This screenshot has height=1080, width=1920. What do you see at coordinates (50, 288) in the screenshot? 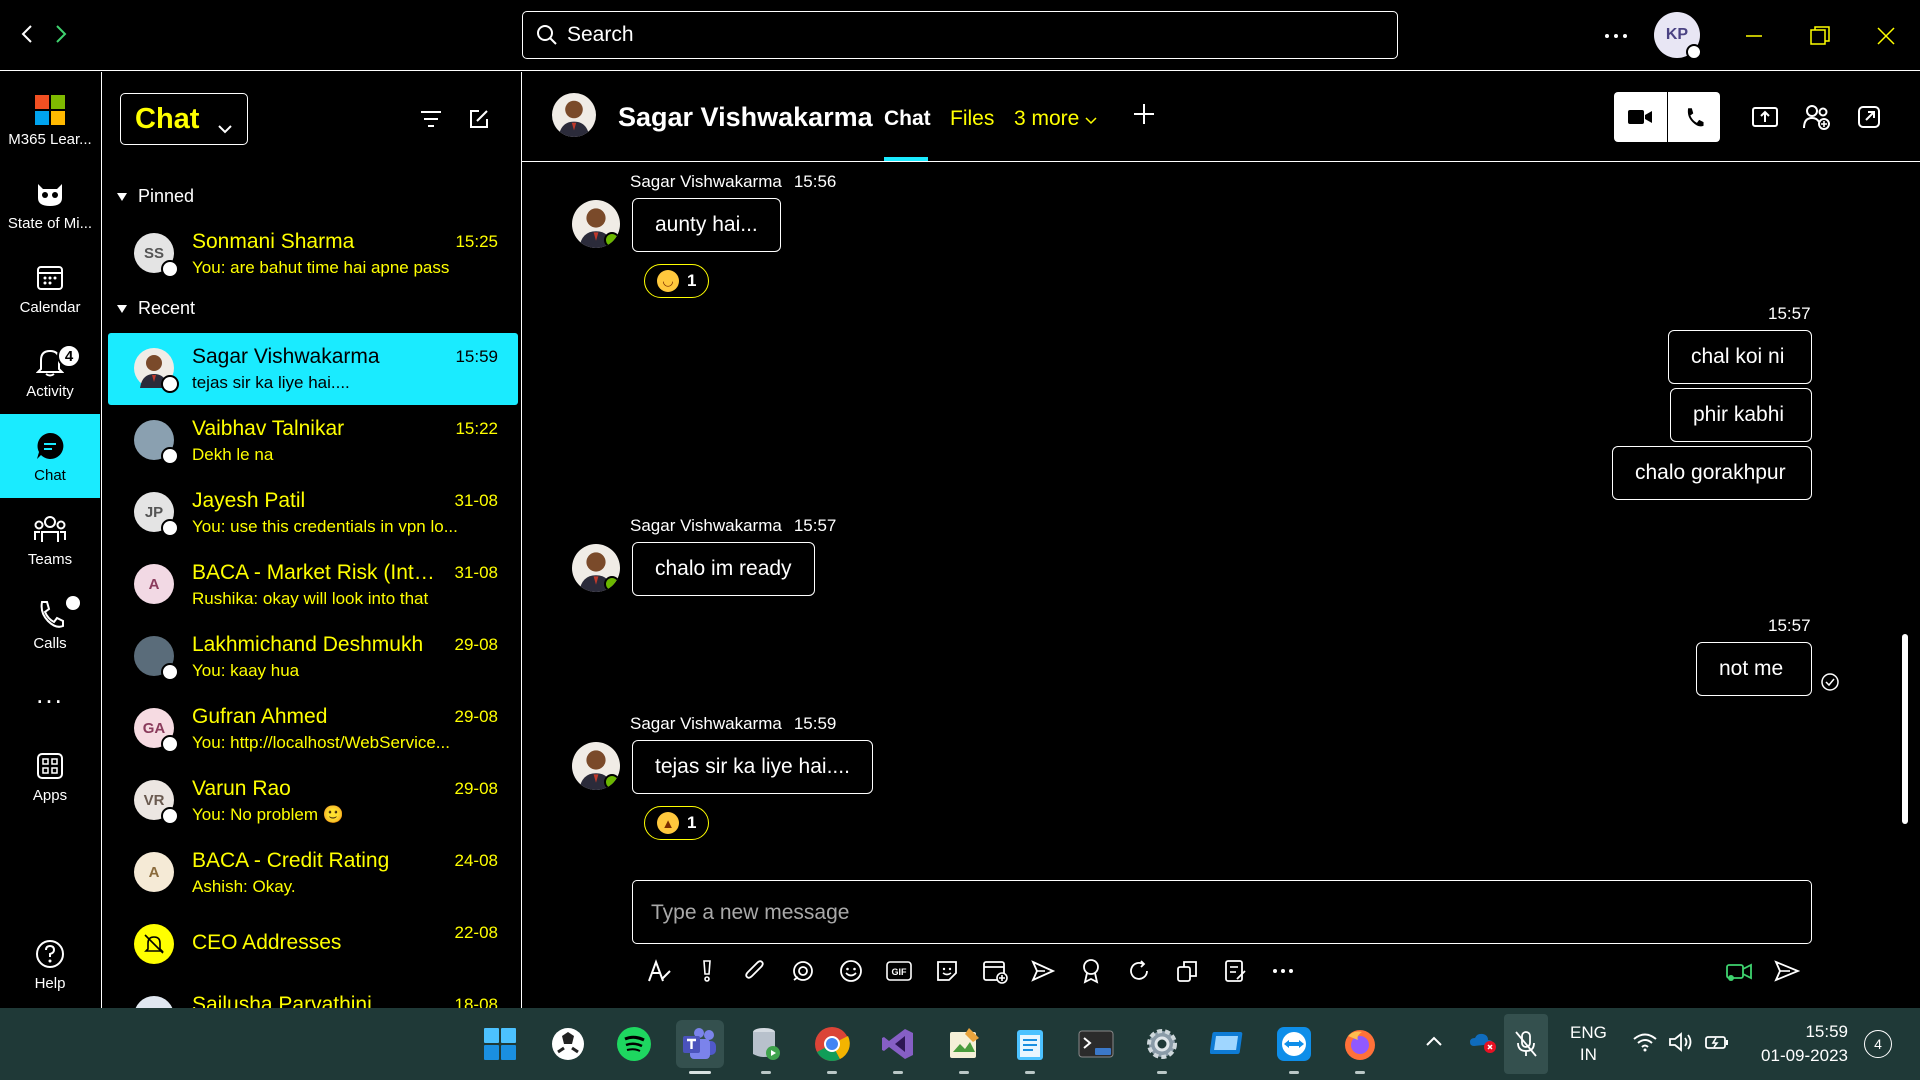
I see `rail-item-calendar: Calendar` at bounding box center [50, 288].